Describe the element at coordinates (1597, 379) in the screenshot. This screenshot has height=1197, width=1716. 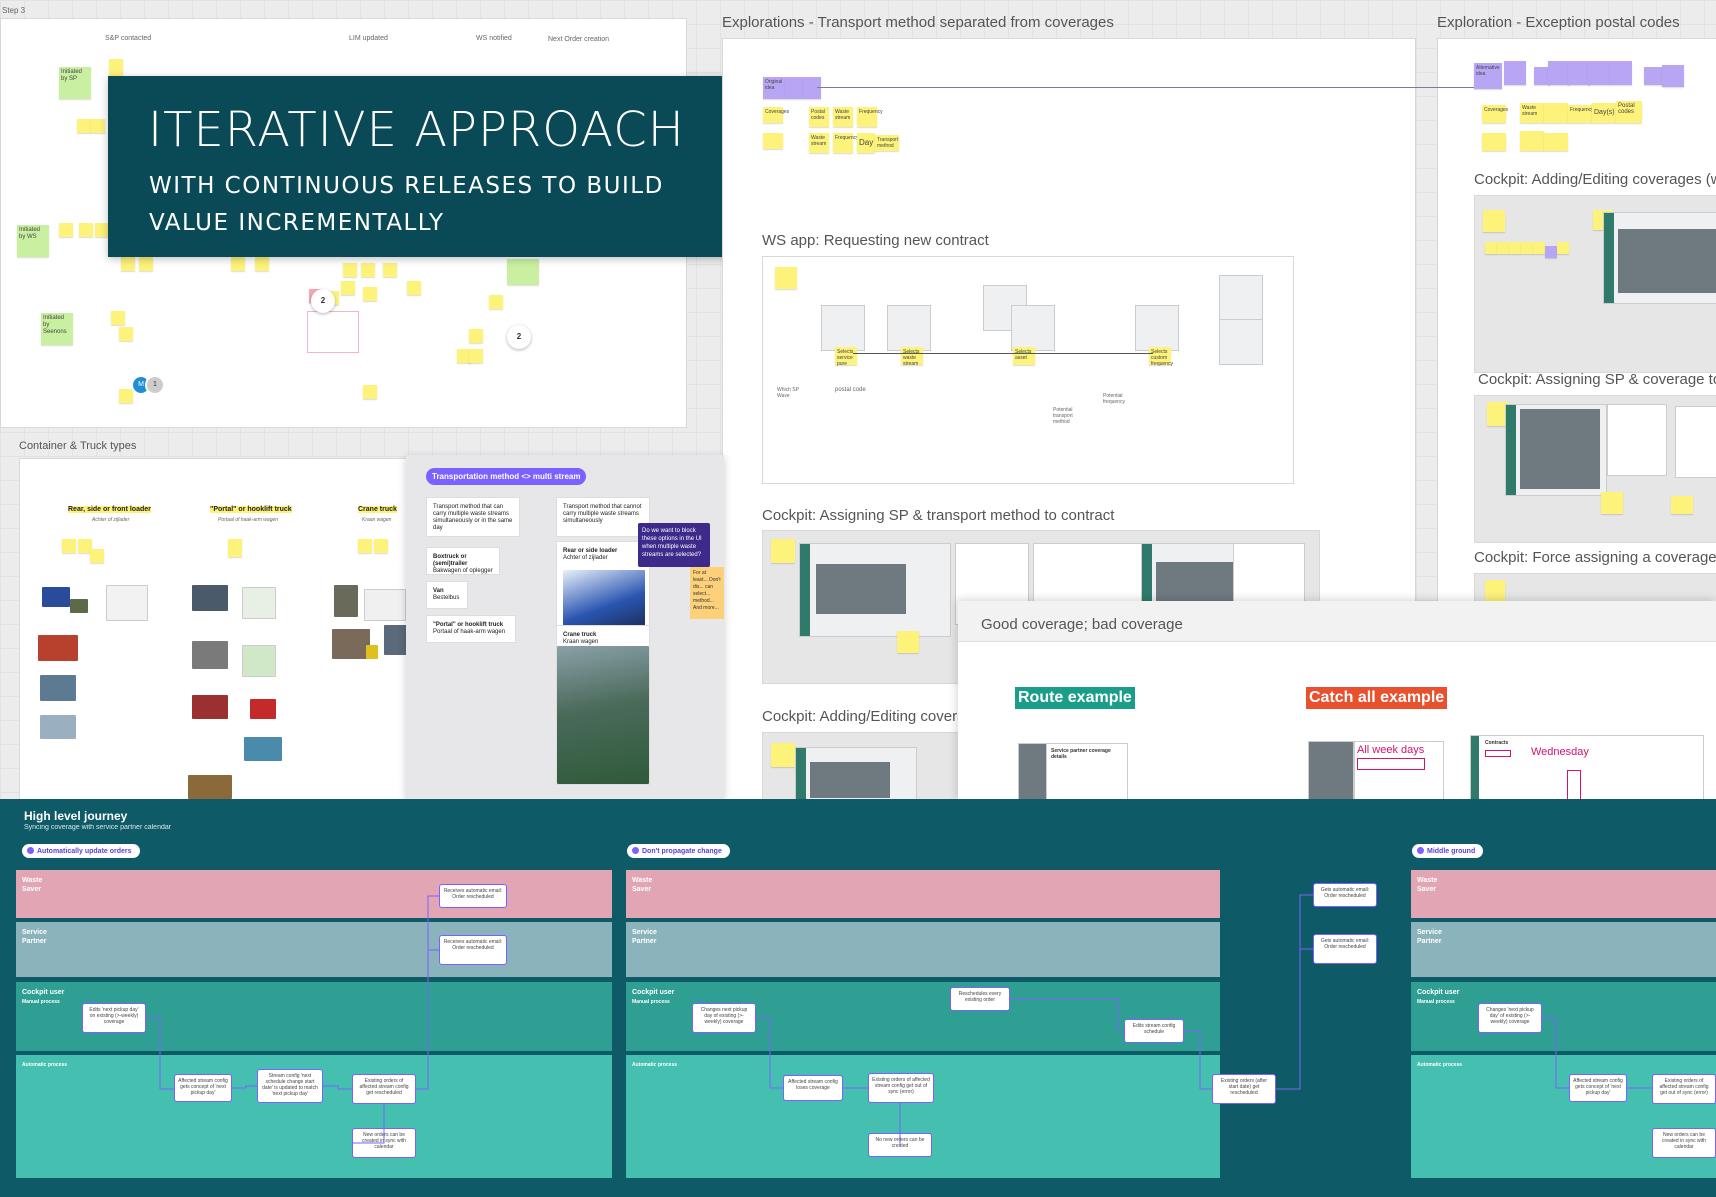
I see `frame-label: Cockpit: Assigning SP & coverage to` at that location.